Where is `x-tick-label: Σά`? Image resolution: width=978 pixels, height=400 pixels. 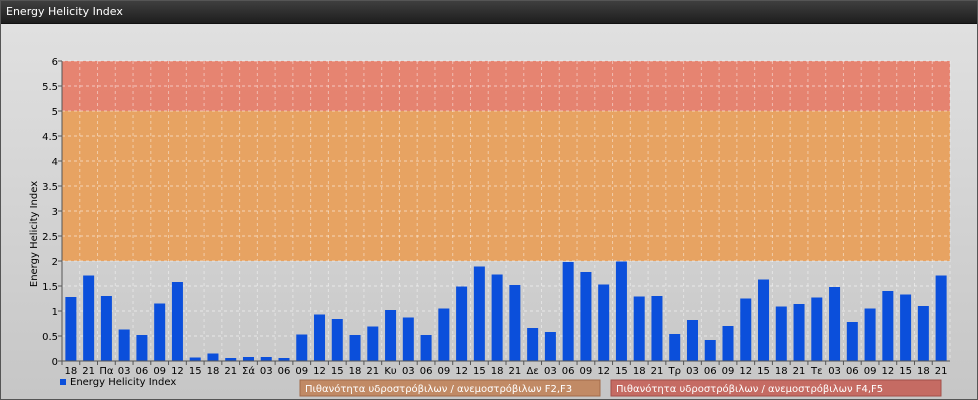
x-tick-label: Σά is located at coordinates (248, 371).